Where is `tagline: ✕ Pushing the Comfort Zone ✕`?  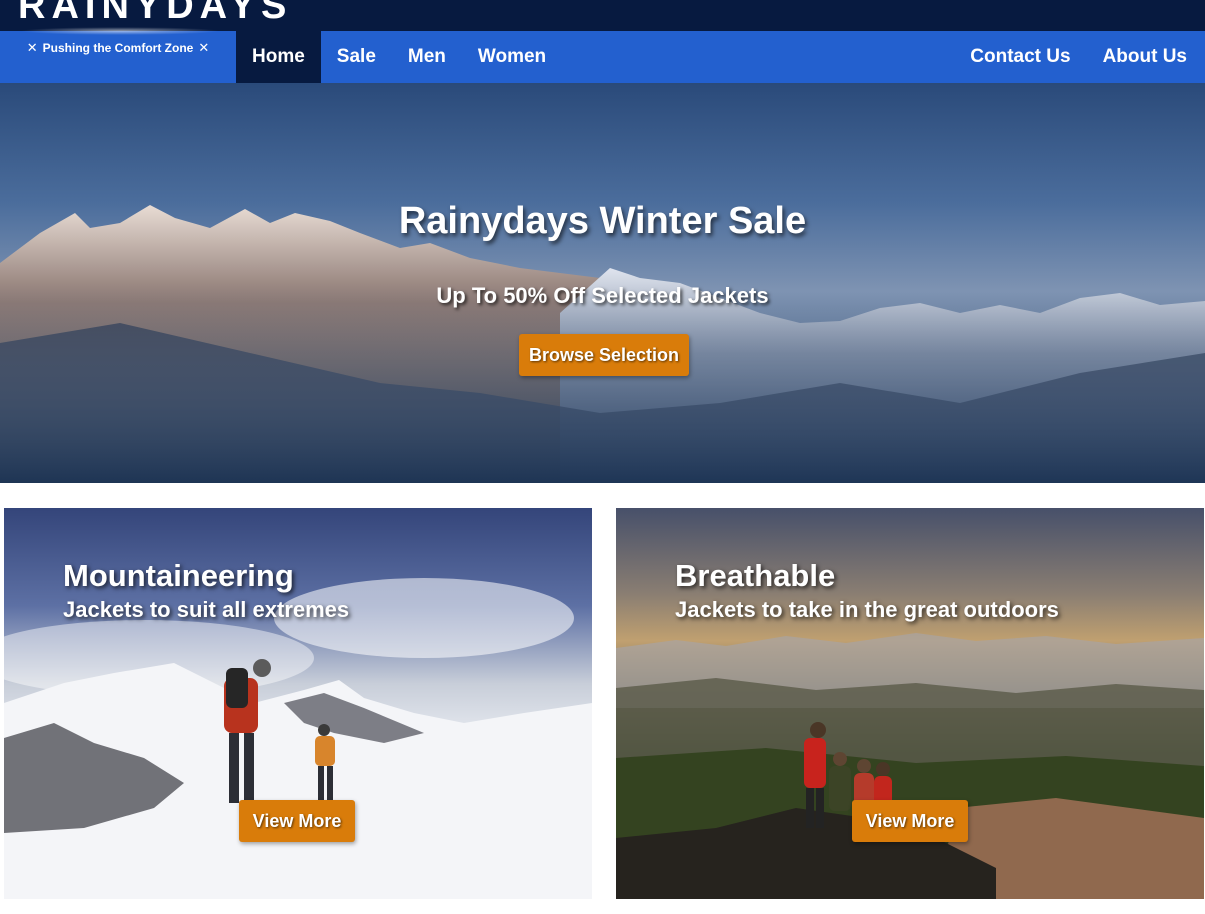
tagline: ✕ Pushing the Comfort Zone ✕ is located at coordinates (118, 48).